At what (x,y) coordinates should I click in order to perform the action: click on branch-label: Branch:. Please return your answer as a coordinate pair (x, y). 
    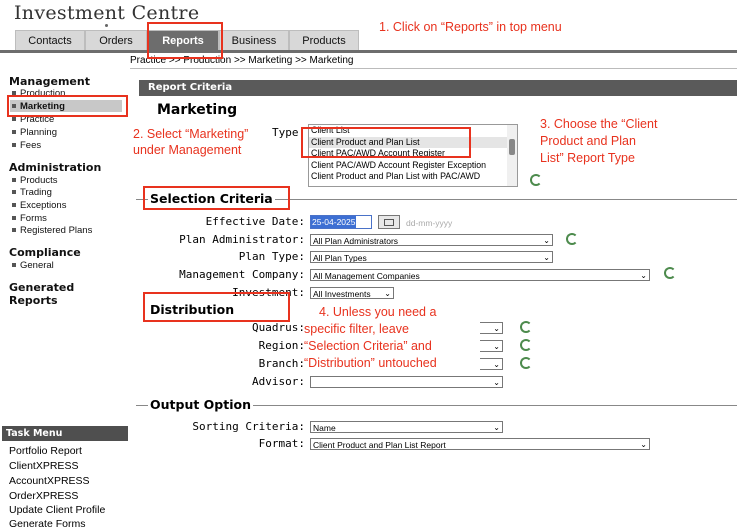
    Looking at the image, I should click on (281, 363).